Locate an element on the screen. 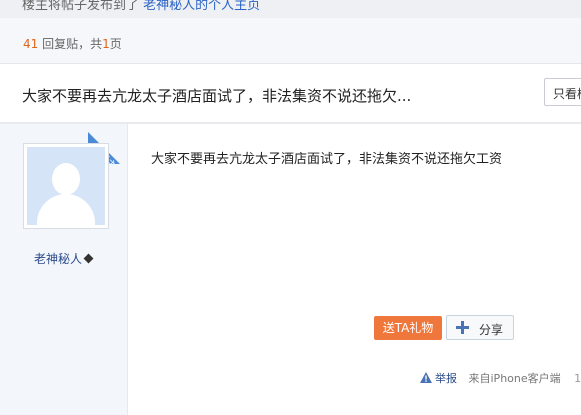 This screenshot has width=581, height=415. post-source: 来自iPhone客户端 is located at coordinates (514, 378).